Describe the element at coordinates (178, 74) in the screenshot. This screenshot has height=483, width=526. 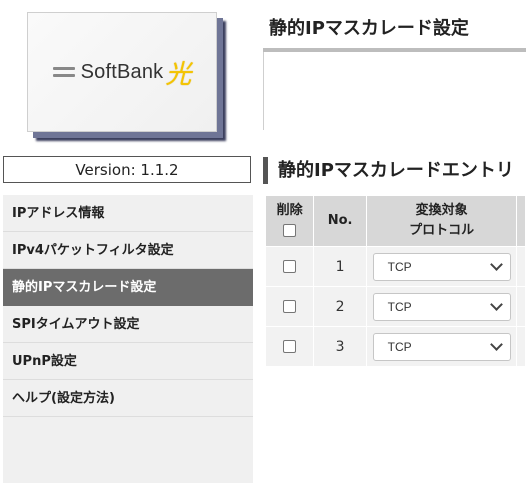
I see `logo-hikari-mark: 光` at that location.